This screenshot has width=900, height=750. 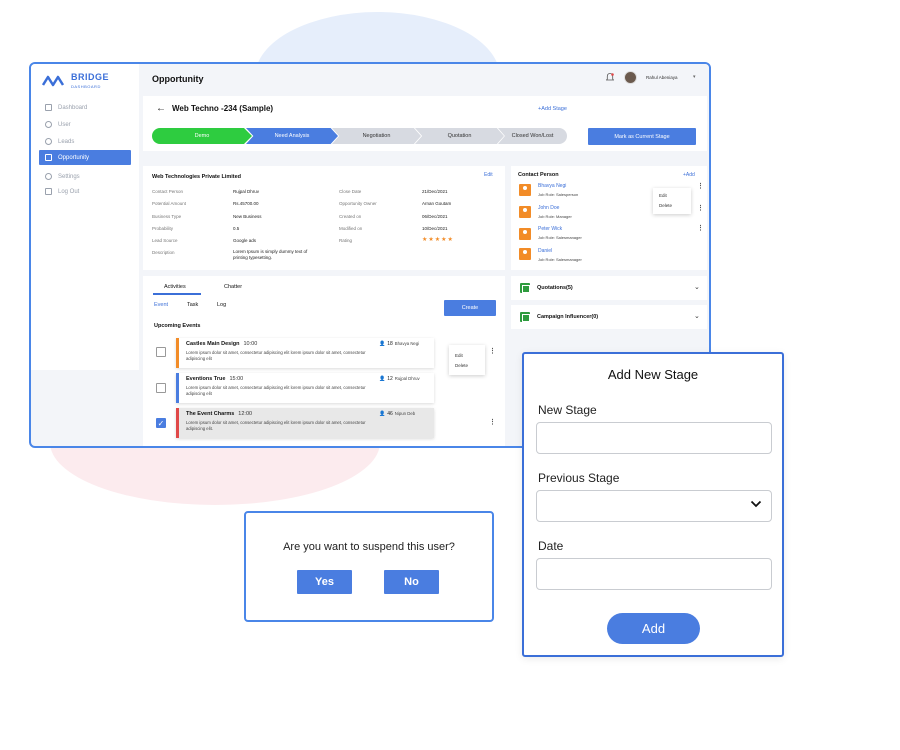 I want to click on subtab-event: Event, so click(x=161, y=305).